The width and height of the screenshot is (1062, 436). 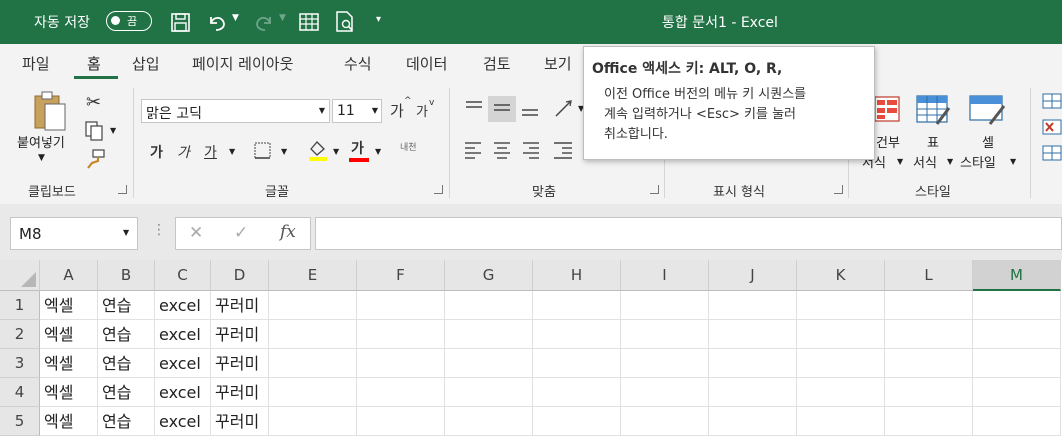 I want to click on tab-view: 보기, so click(x=558, y=63).